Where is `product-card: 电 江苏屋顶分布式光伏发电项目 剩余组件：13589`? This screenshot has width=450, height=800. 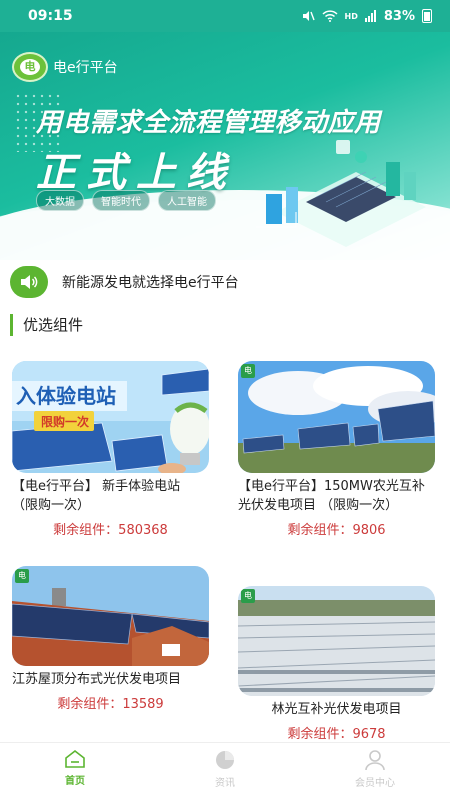 product-card: 电 江苏屋顶分布式光伏发电项目 剩余组件：13589 is located at coordinates (110, 639).